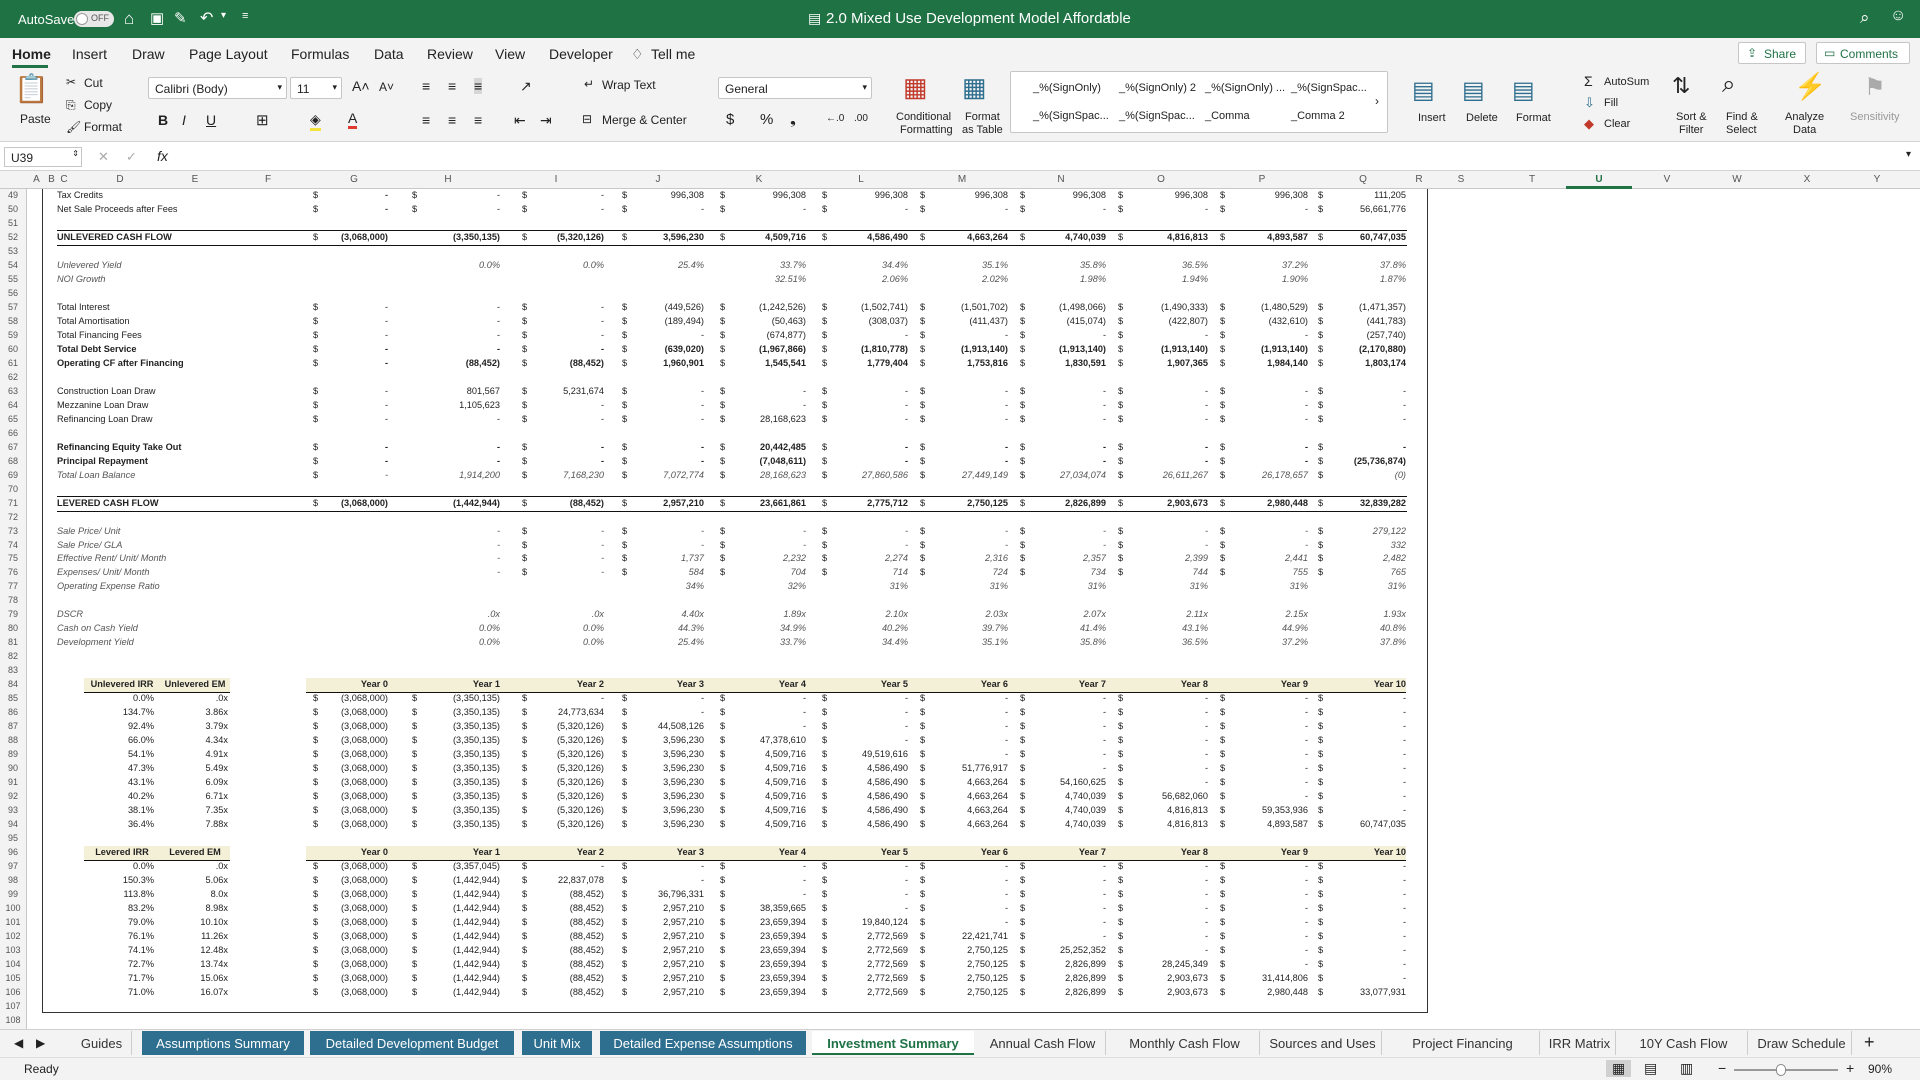 The image size is (1920, 1080). Describe the element at coordinates (1158, 195) in the screenshot. I see `cell-value: 996,308` at that location.